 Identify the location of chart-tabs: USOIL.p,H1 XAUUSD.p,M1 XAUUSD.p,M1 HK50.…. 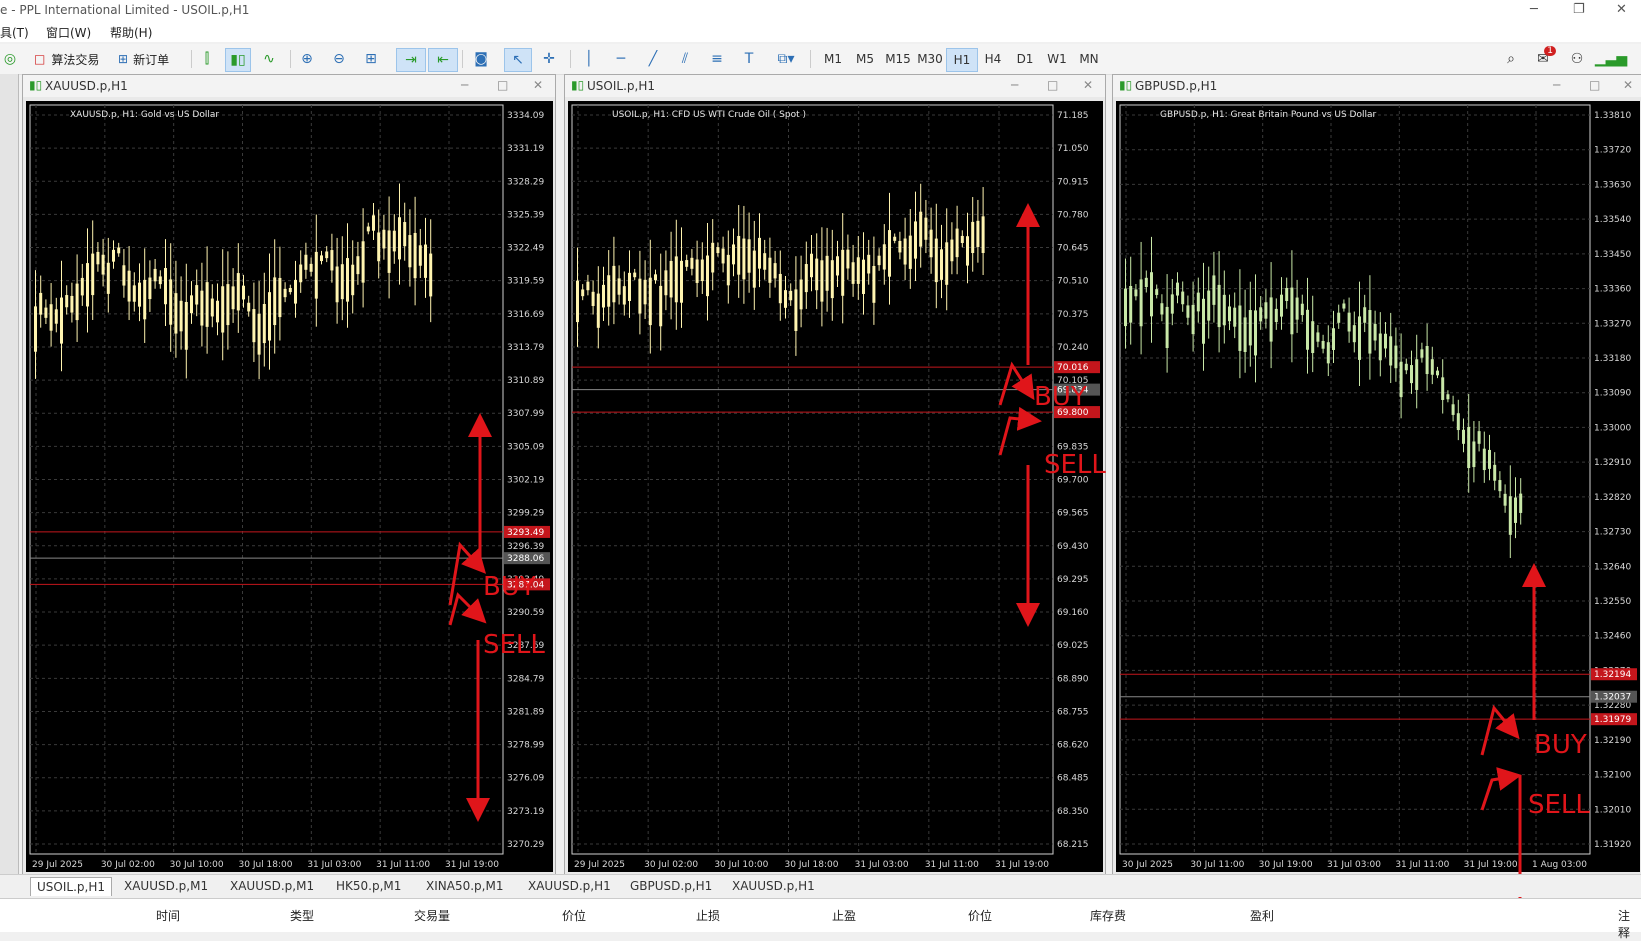
(820, 885).